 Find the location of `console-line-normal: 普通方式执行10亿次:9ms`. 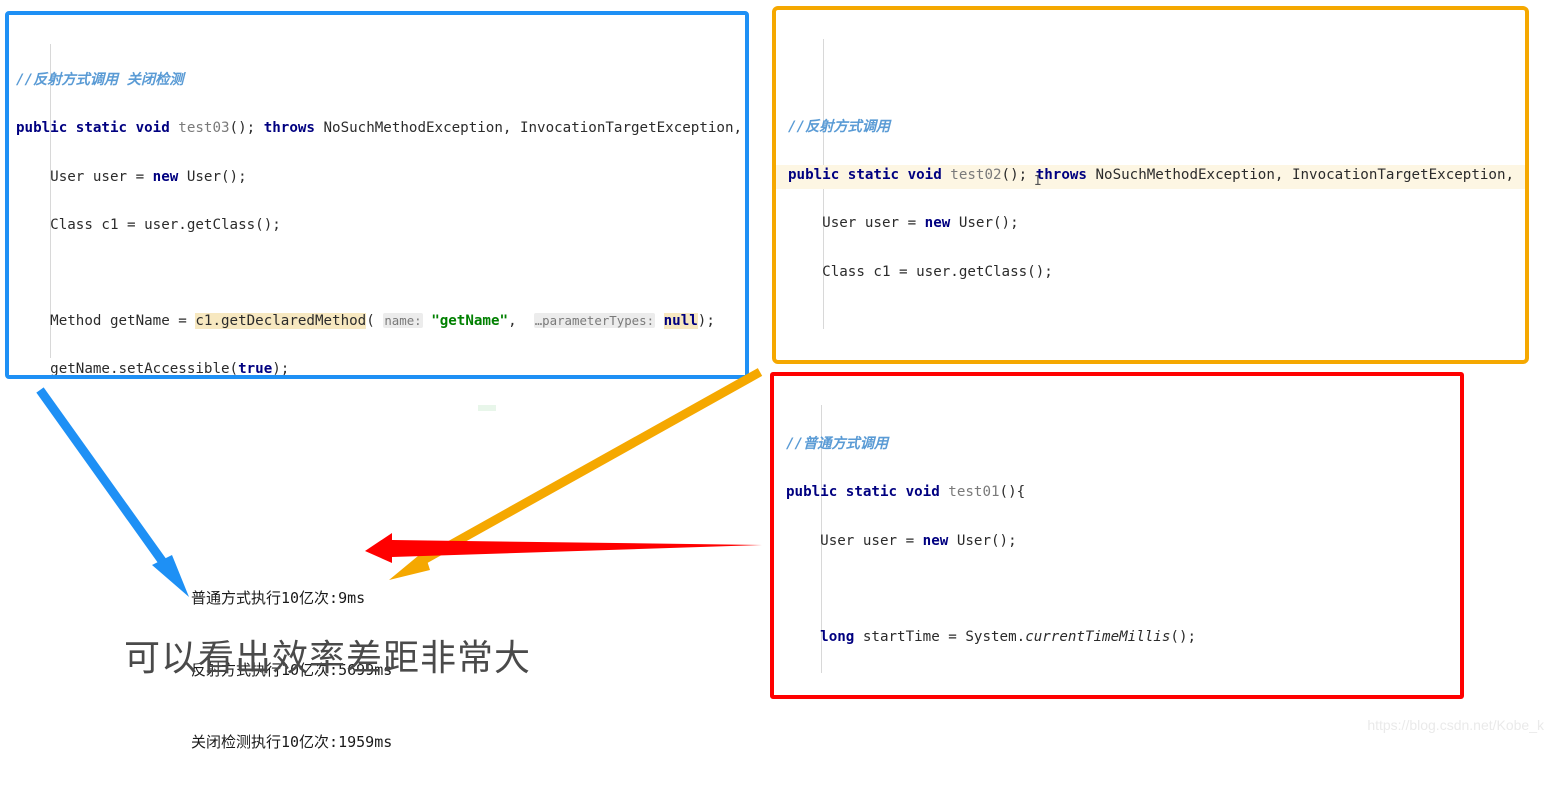

console-line-normal: 普通方式执行10亿次:9ms is located at coordinates (278, 598).